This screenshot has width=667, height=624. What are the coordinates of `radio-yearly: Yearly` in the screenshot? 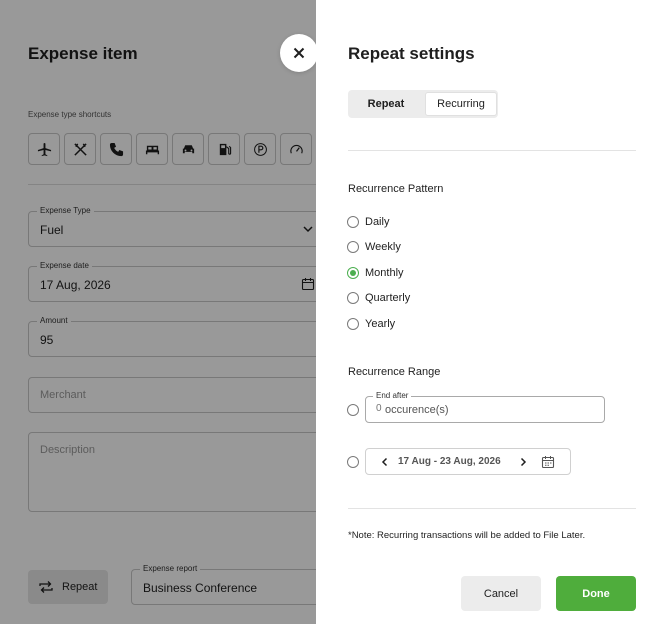 It's located at (371, 324).